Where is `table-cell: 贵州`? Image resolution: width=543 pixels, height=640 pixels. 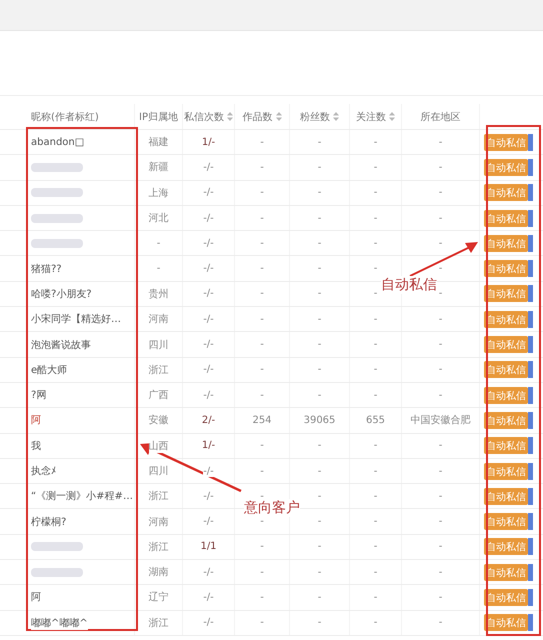 table-cell: 贵州 is located at coordinates (158, 293).